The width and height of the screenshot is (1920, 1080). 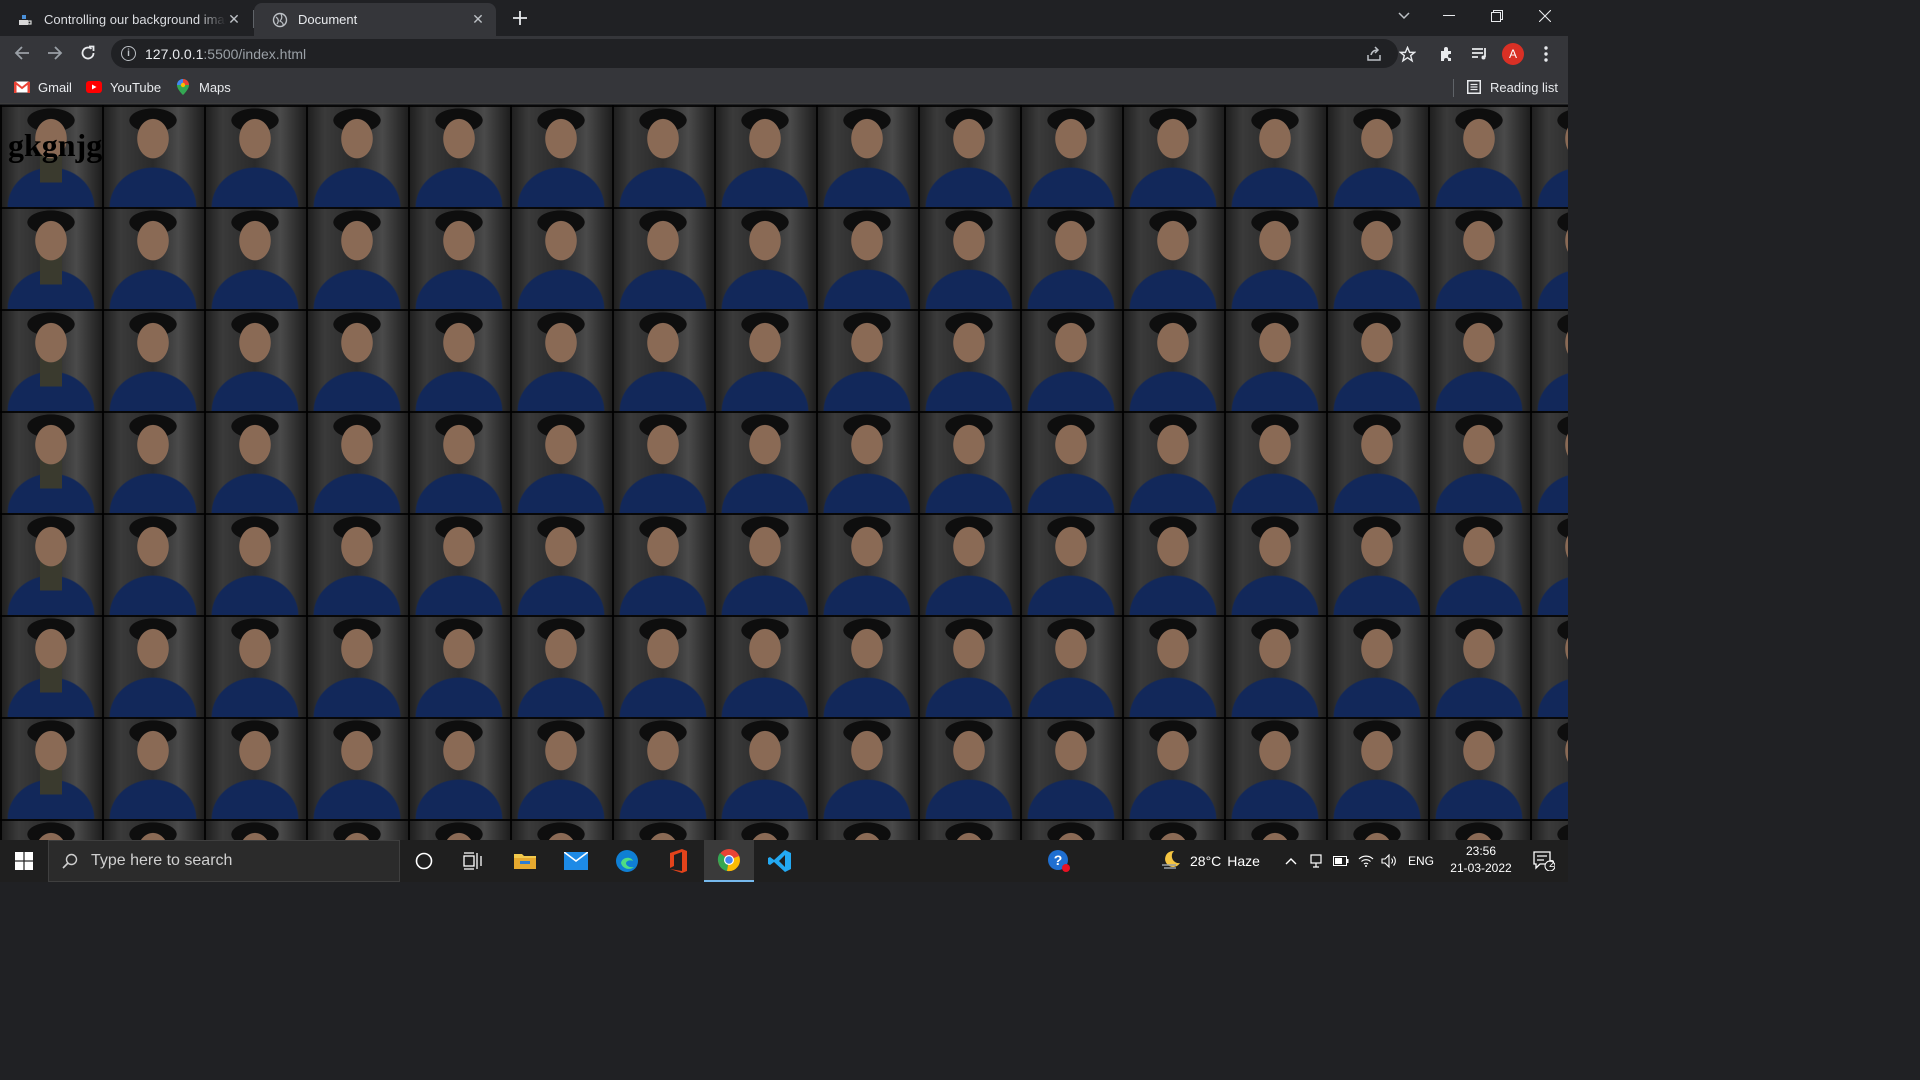 I want to click on weather-widget: 28°C Haze, so click(x=1219, y=861).